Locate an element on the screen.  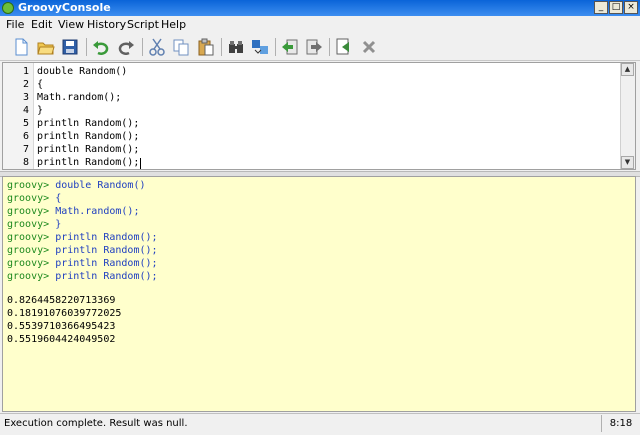
output-line: groovy> } is located at coordinates (34, 224).